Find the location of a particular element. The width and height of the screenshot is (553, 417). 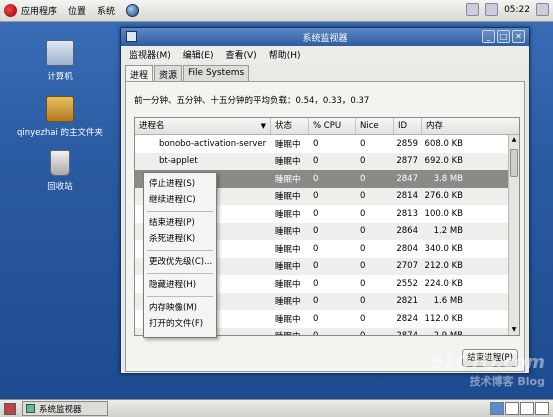

process-id-cell: 2859 is located at coordinates (407, 143).